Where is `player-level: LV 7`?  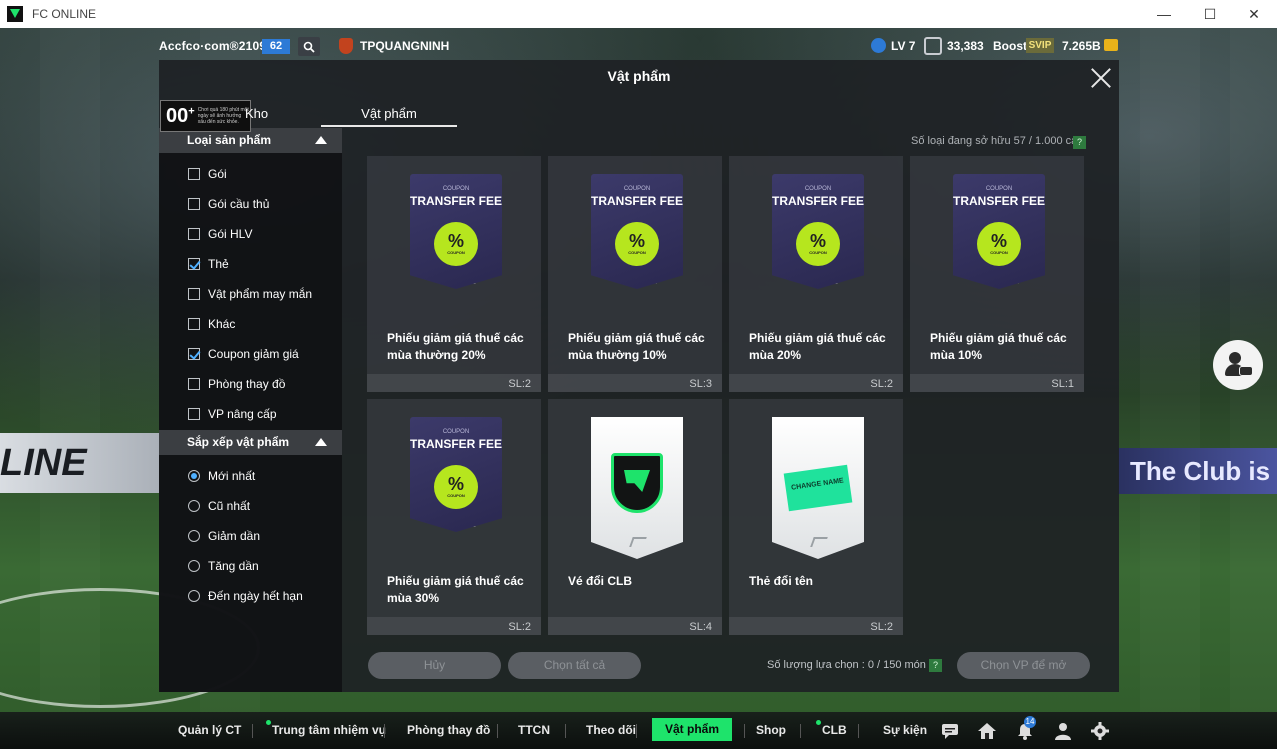
player-level: LV 7 is located at coordinates (903, 46).